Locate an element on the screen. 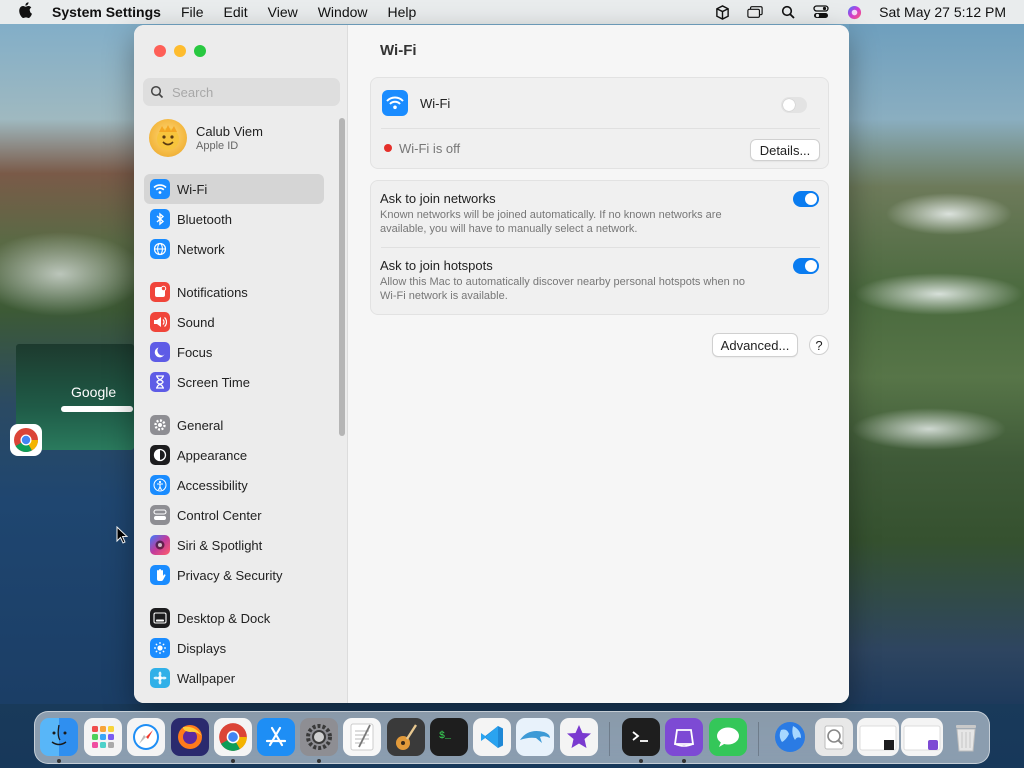  sidebar-item-network: Network is located at coordinates (234, 249).